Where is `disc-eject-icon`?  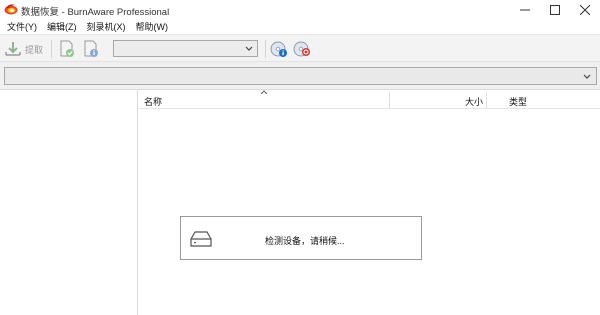
disc-eject-icon is located at coordinates (301, 49).